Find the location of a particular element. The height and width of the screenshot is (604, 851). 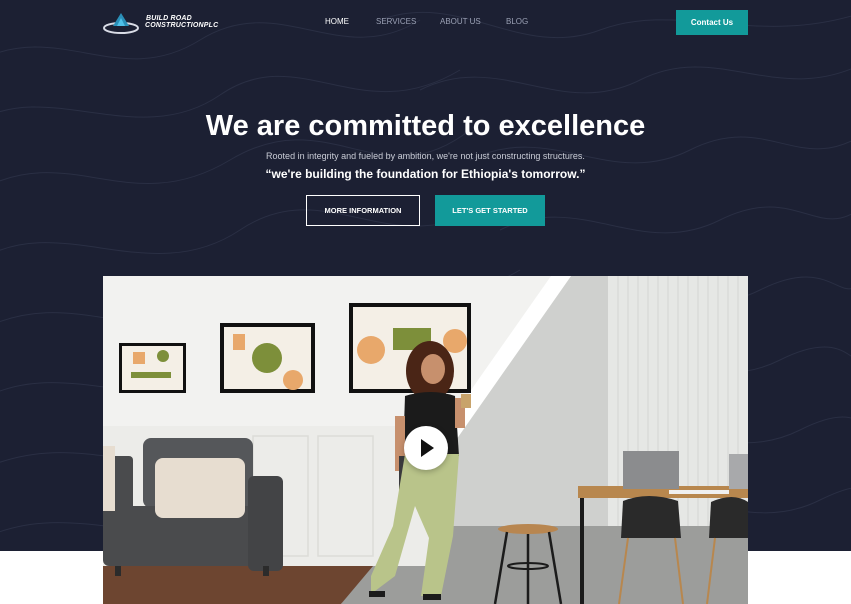

hero-headline: We are committed to excellence is located at coordinates (425, 126).